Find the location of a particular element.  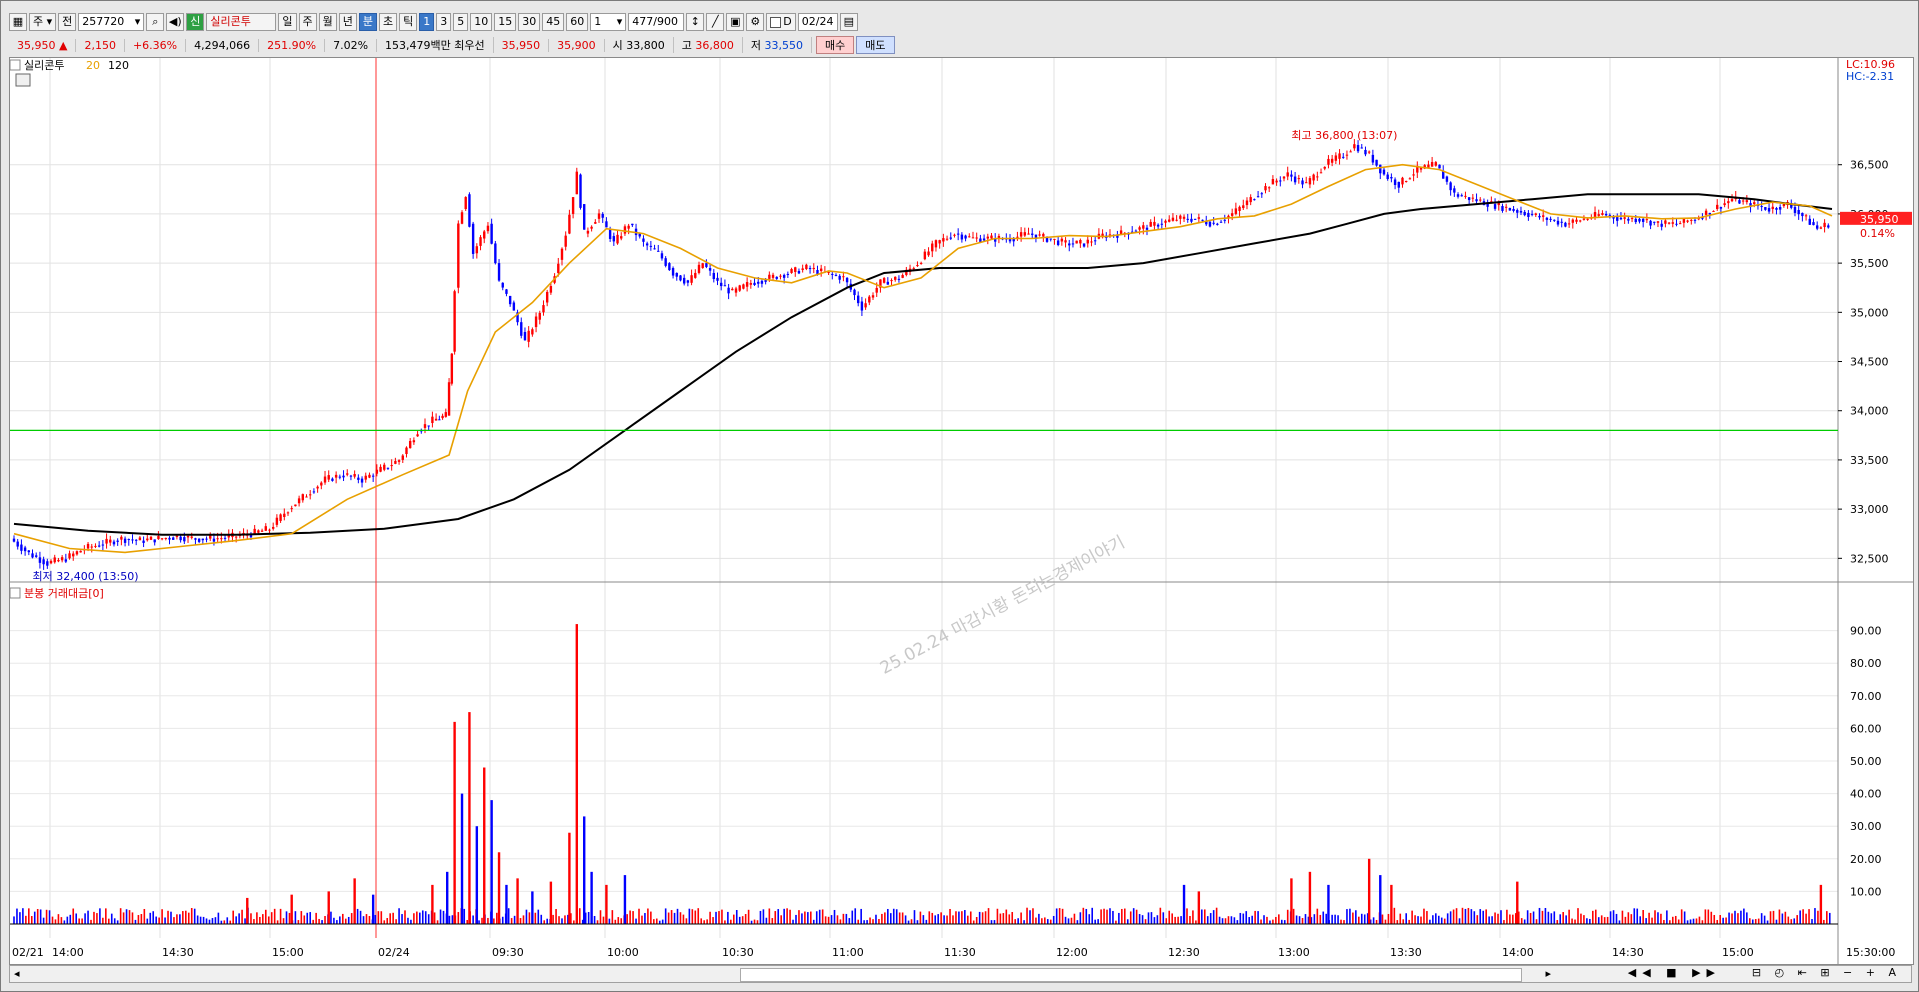

period-year: 년 is located at coordinates (347, 22).